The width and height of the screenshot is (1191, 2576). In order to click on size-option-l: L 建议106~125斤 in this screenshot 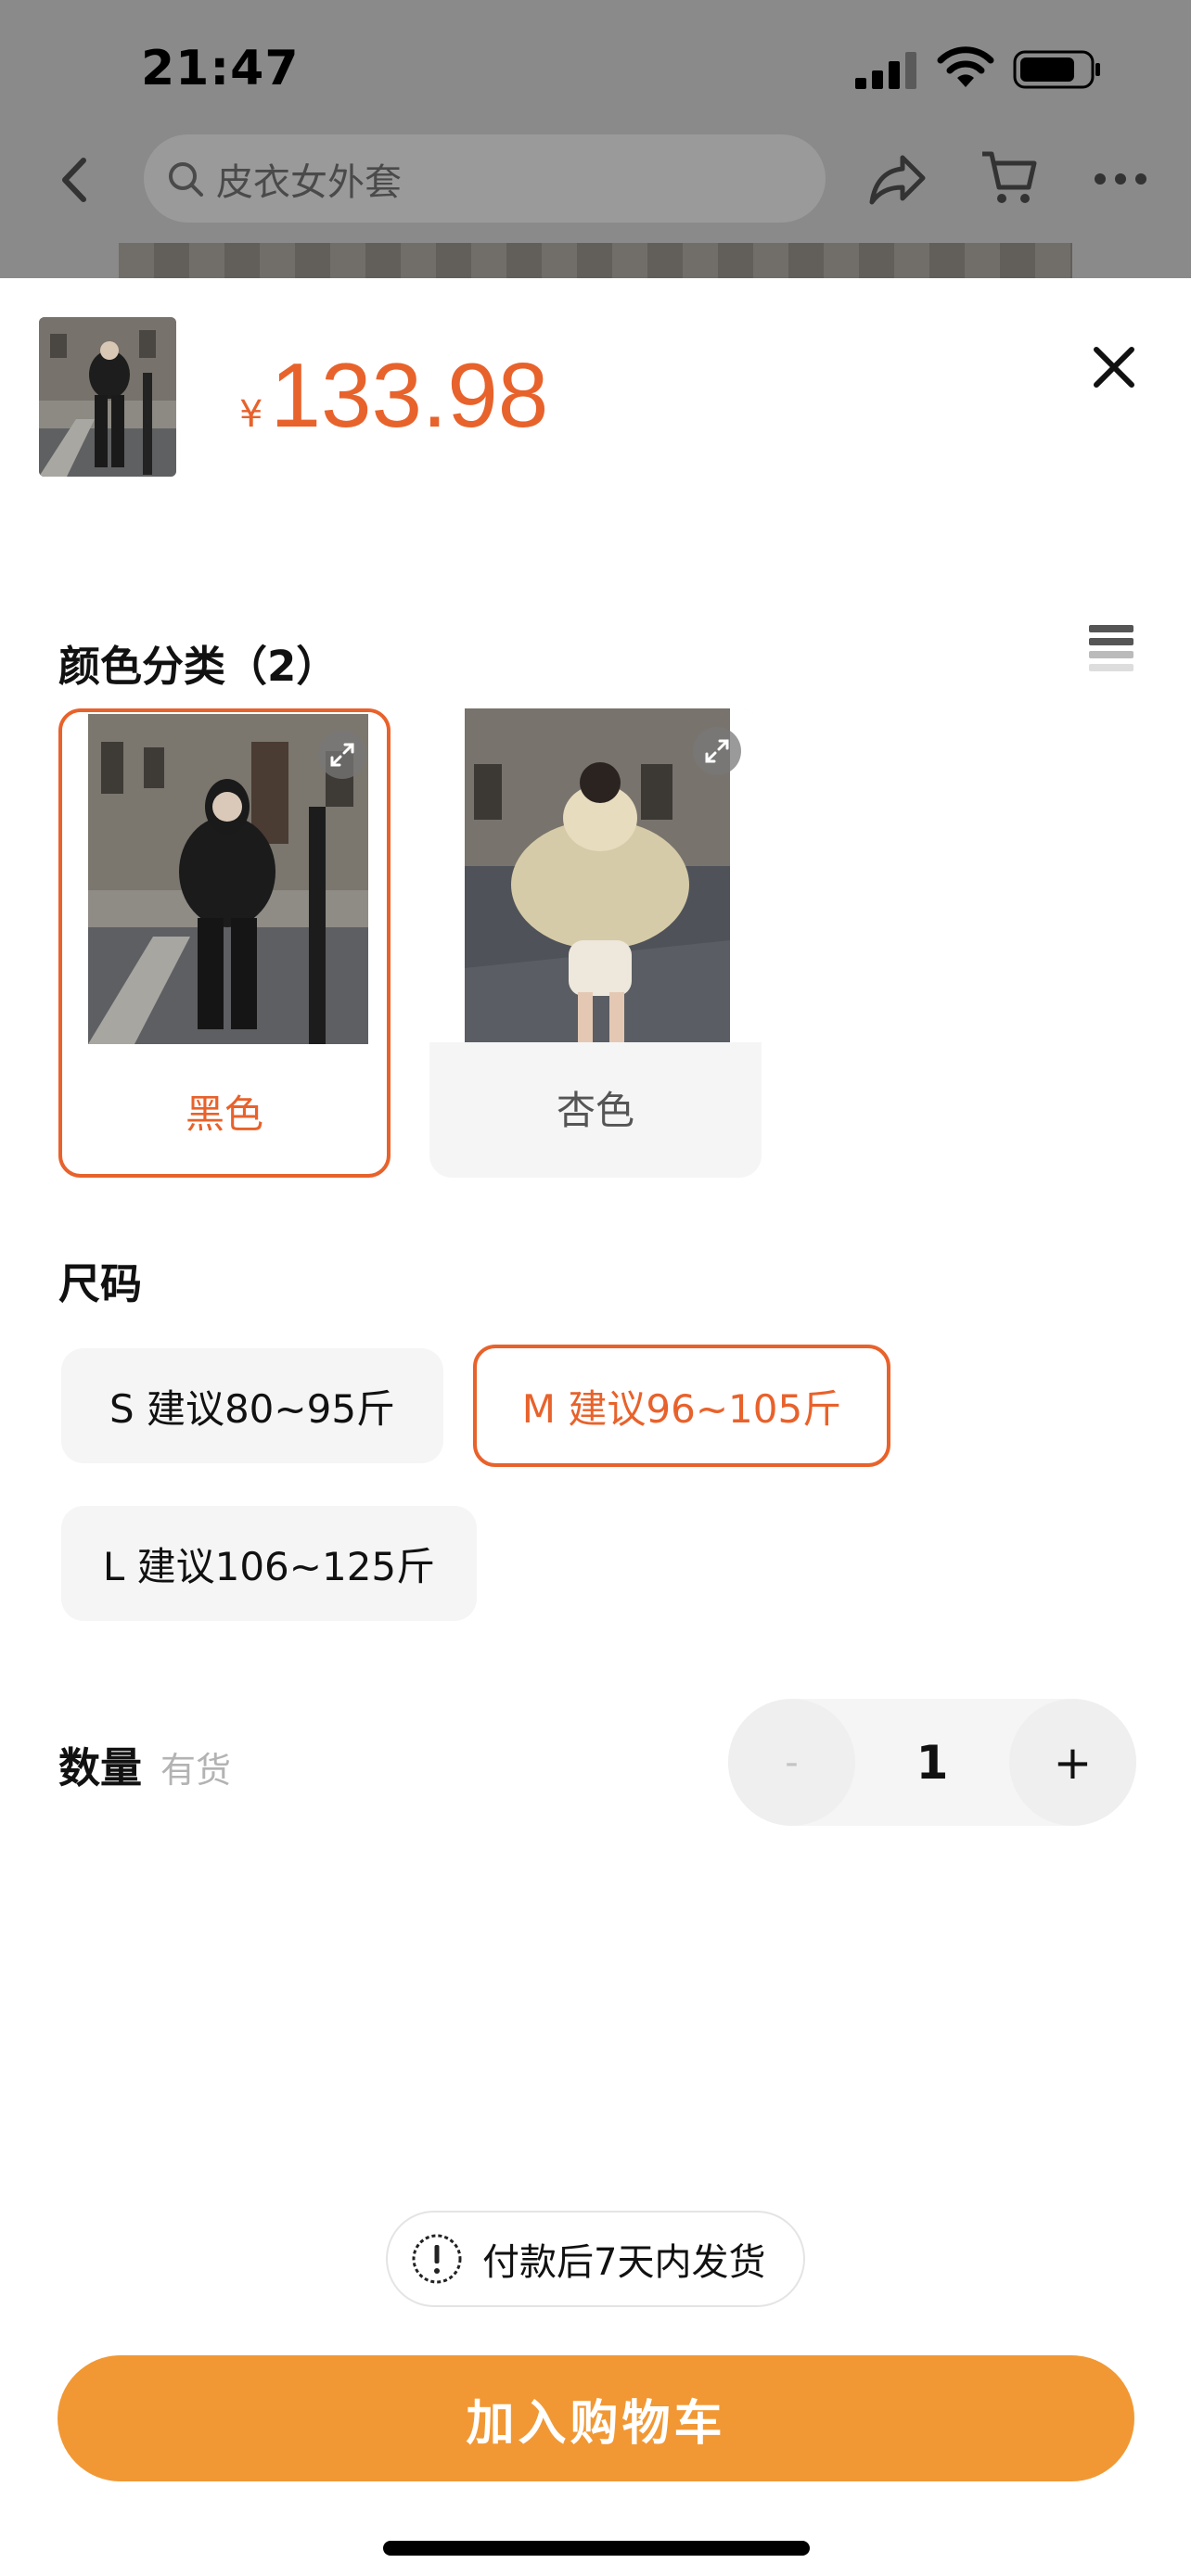, I will do `click(269, 1564)`.